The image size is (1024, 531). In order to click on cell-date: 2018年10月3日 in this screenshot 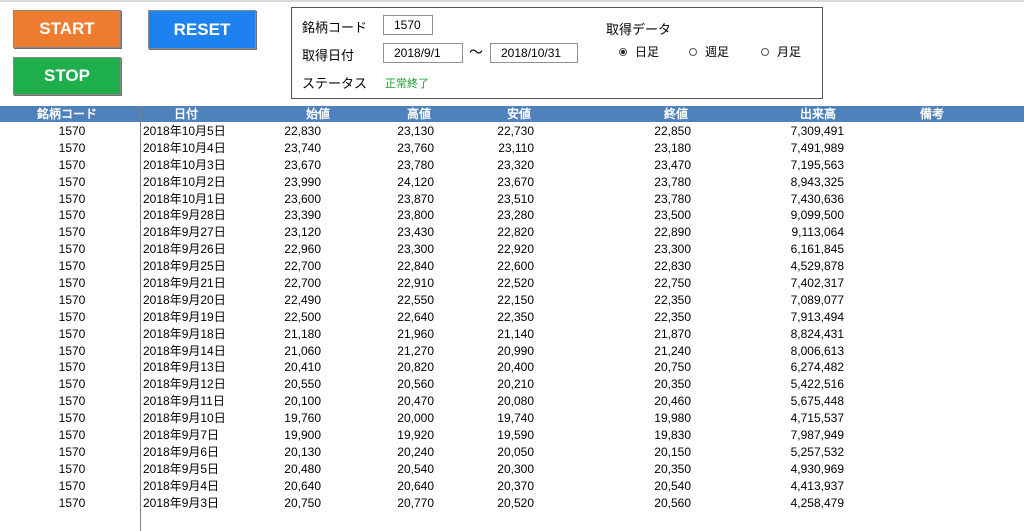, I will do `click(184, 164)`.